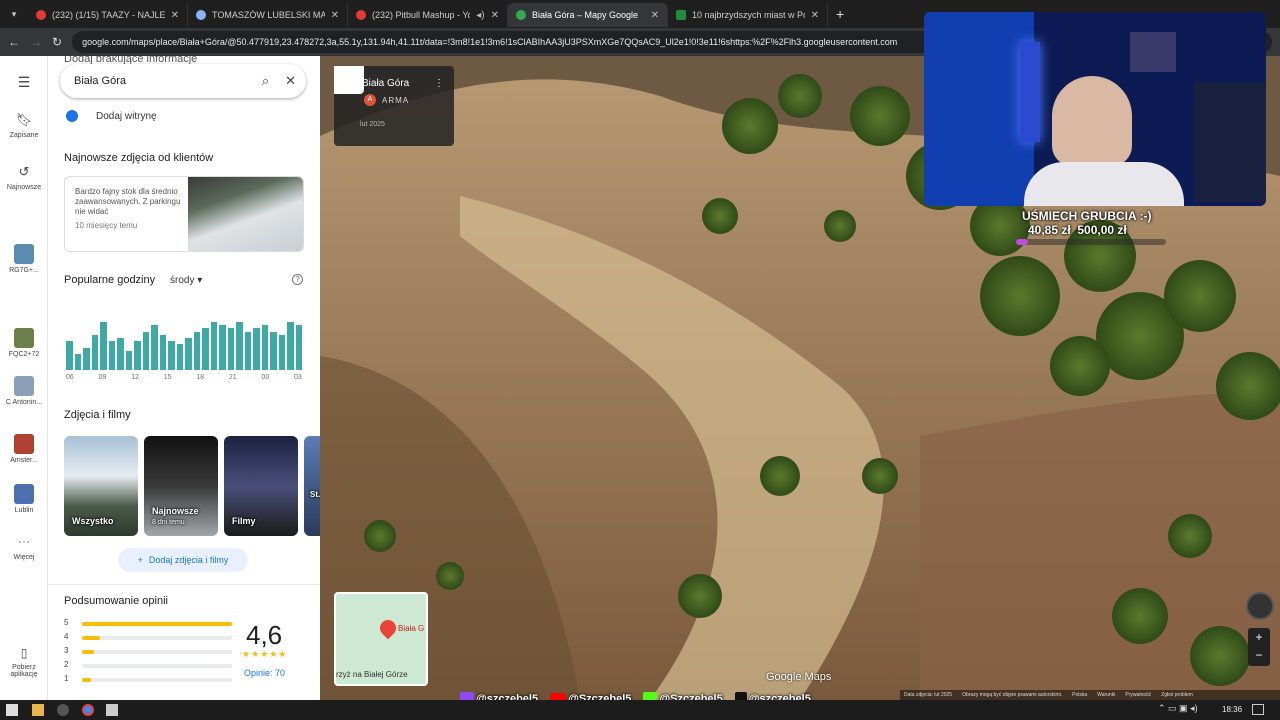  What do you see at coordinates (14, 14) in the screenshot?
I see `tab-search-icon: ▾` at bounding box center [14, 14].